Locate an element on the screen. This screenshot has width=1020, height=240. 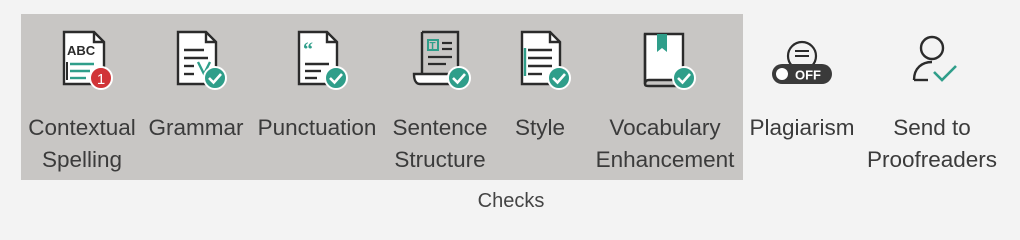
sentence-structure-label: Sentence Structure is located at coordinates (440, 143).